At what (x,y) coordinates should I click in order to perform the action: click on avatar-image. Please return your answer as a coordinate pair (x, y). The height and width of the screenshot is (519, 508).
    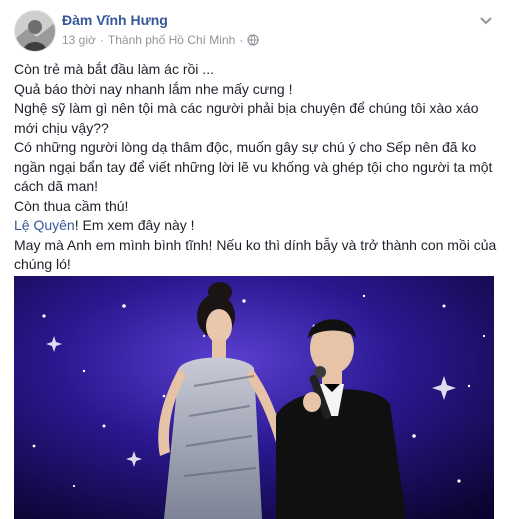
    Looking at the image, I should click on (35, 31).